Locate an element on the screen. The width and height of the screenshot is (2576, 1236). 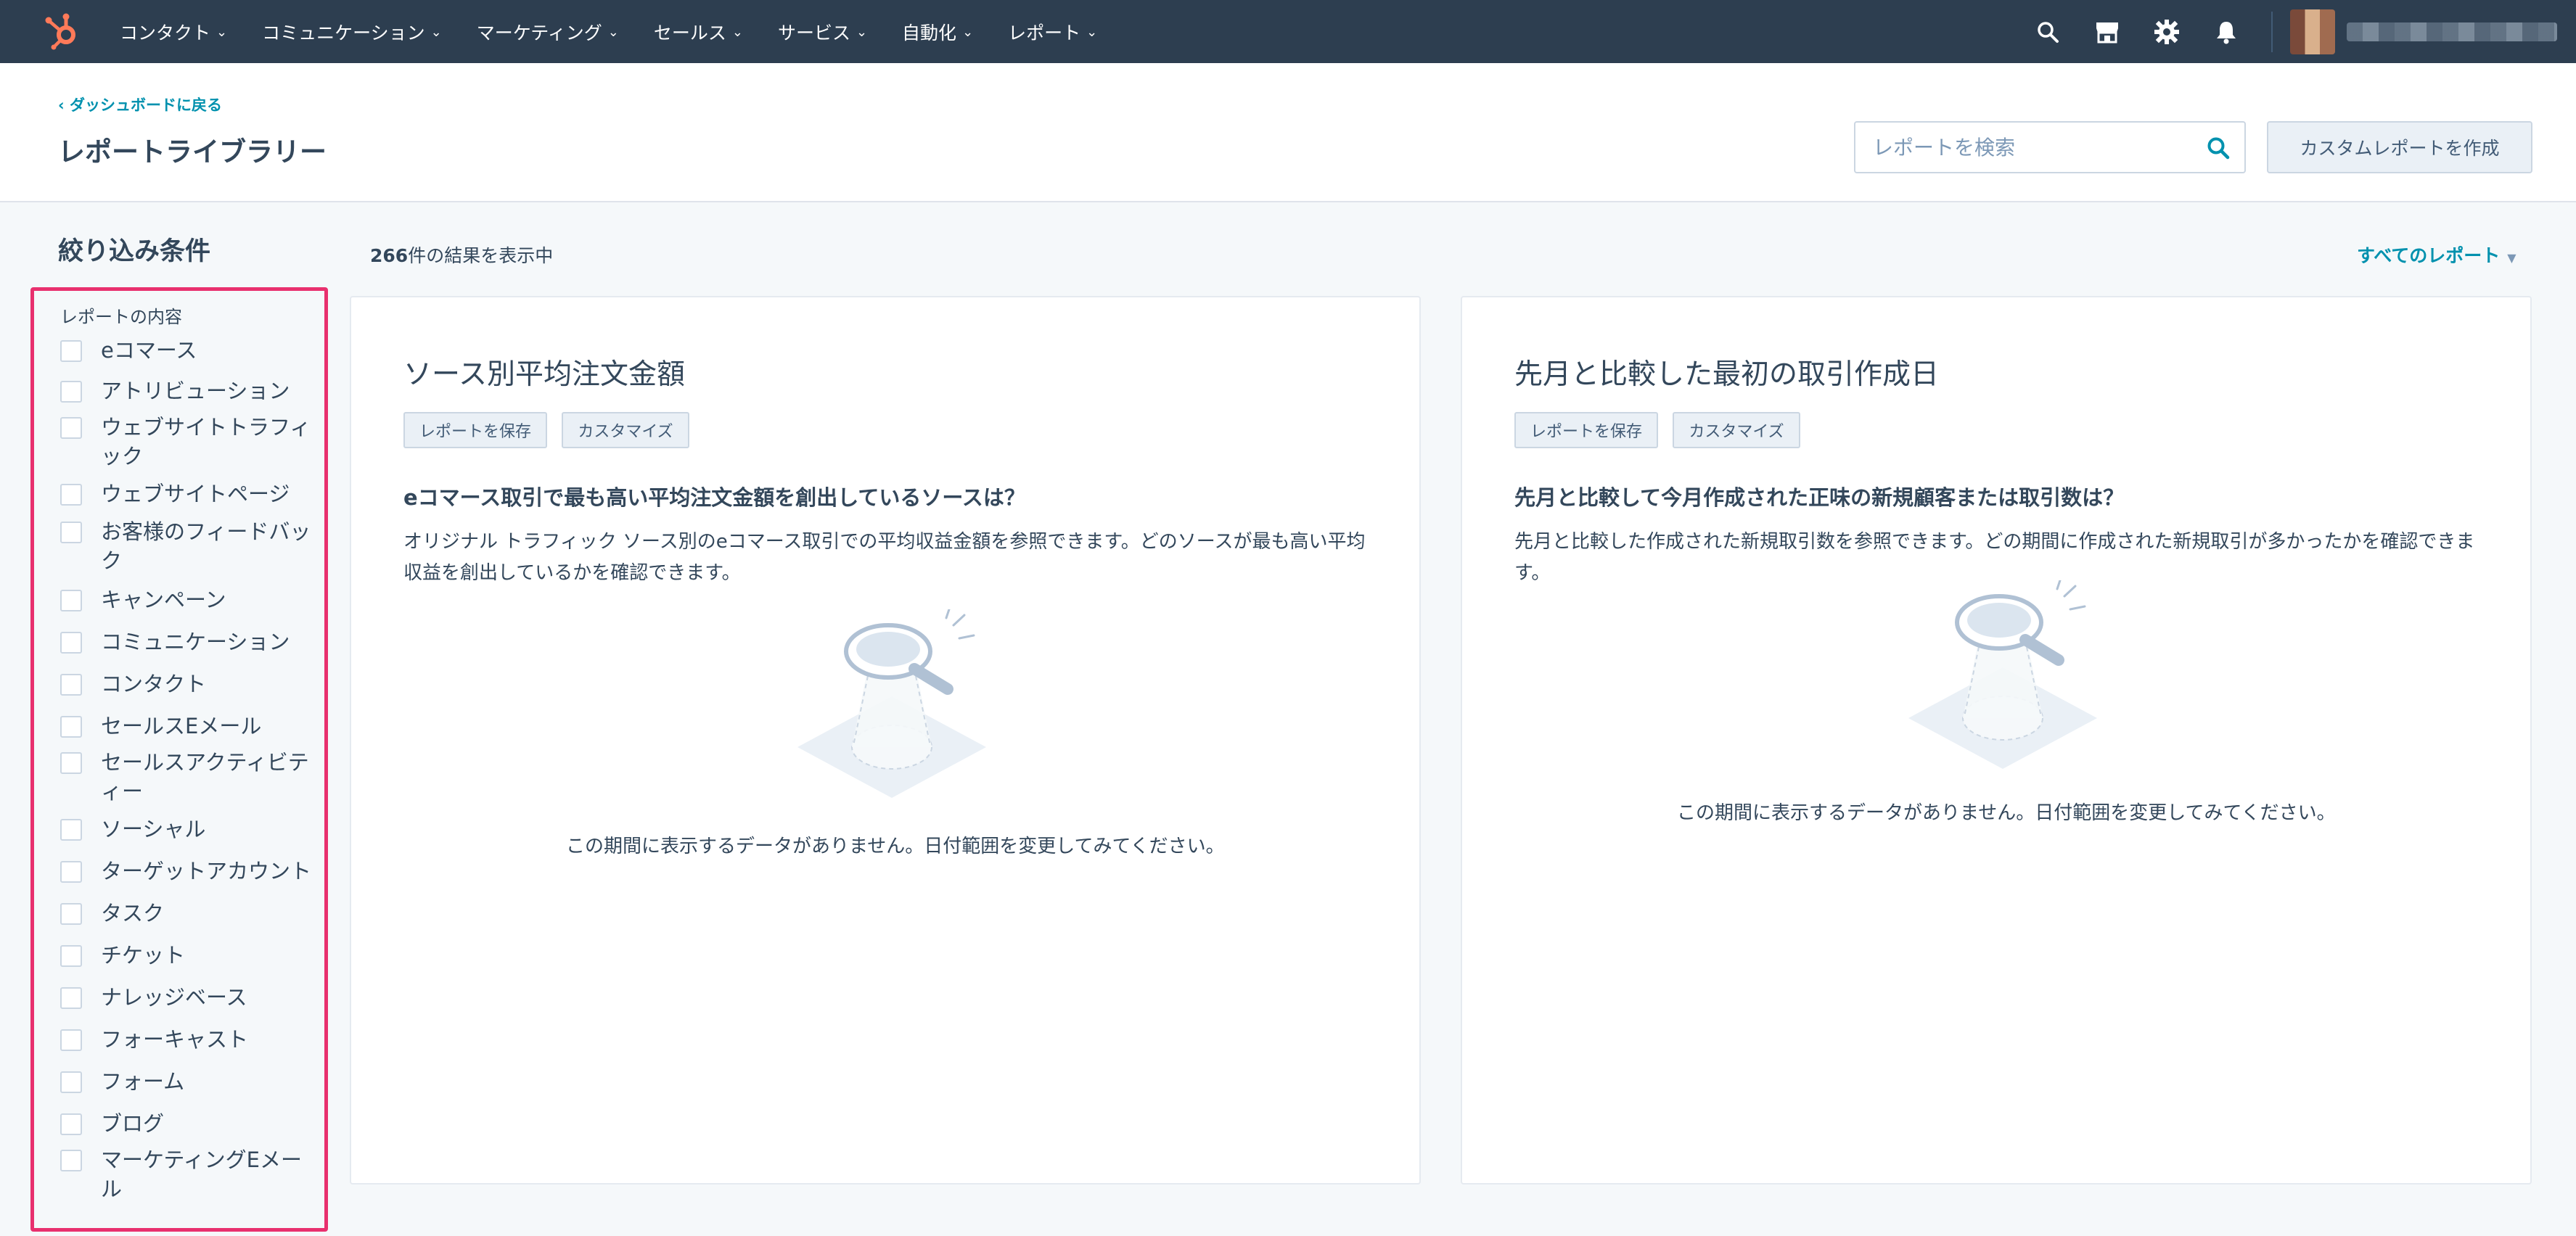
filter-marketing-email: マーケティングEメール is located at coordinates (190, 1178).